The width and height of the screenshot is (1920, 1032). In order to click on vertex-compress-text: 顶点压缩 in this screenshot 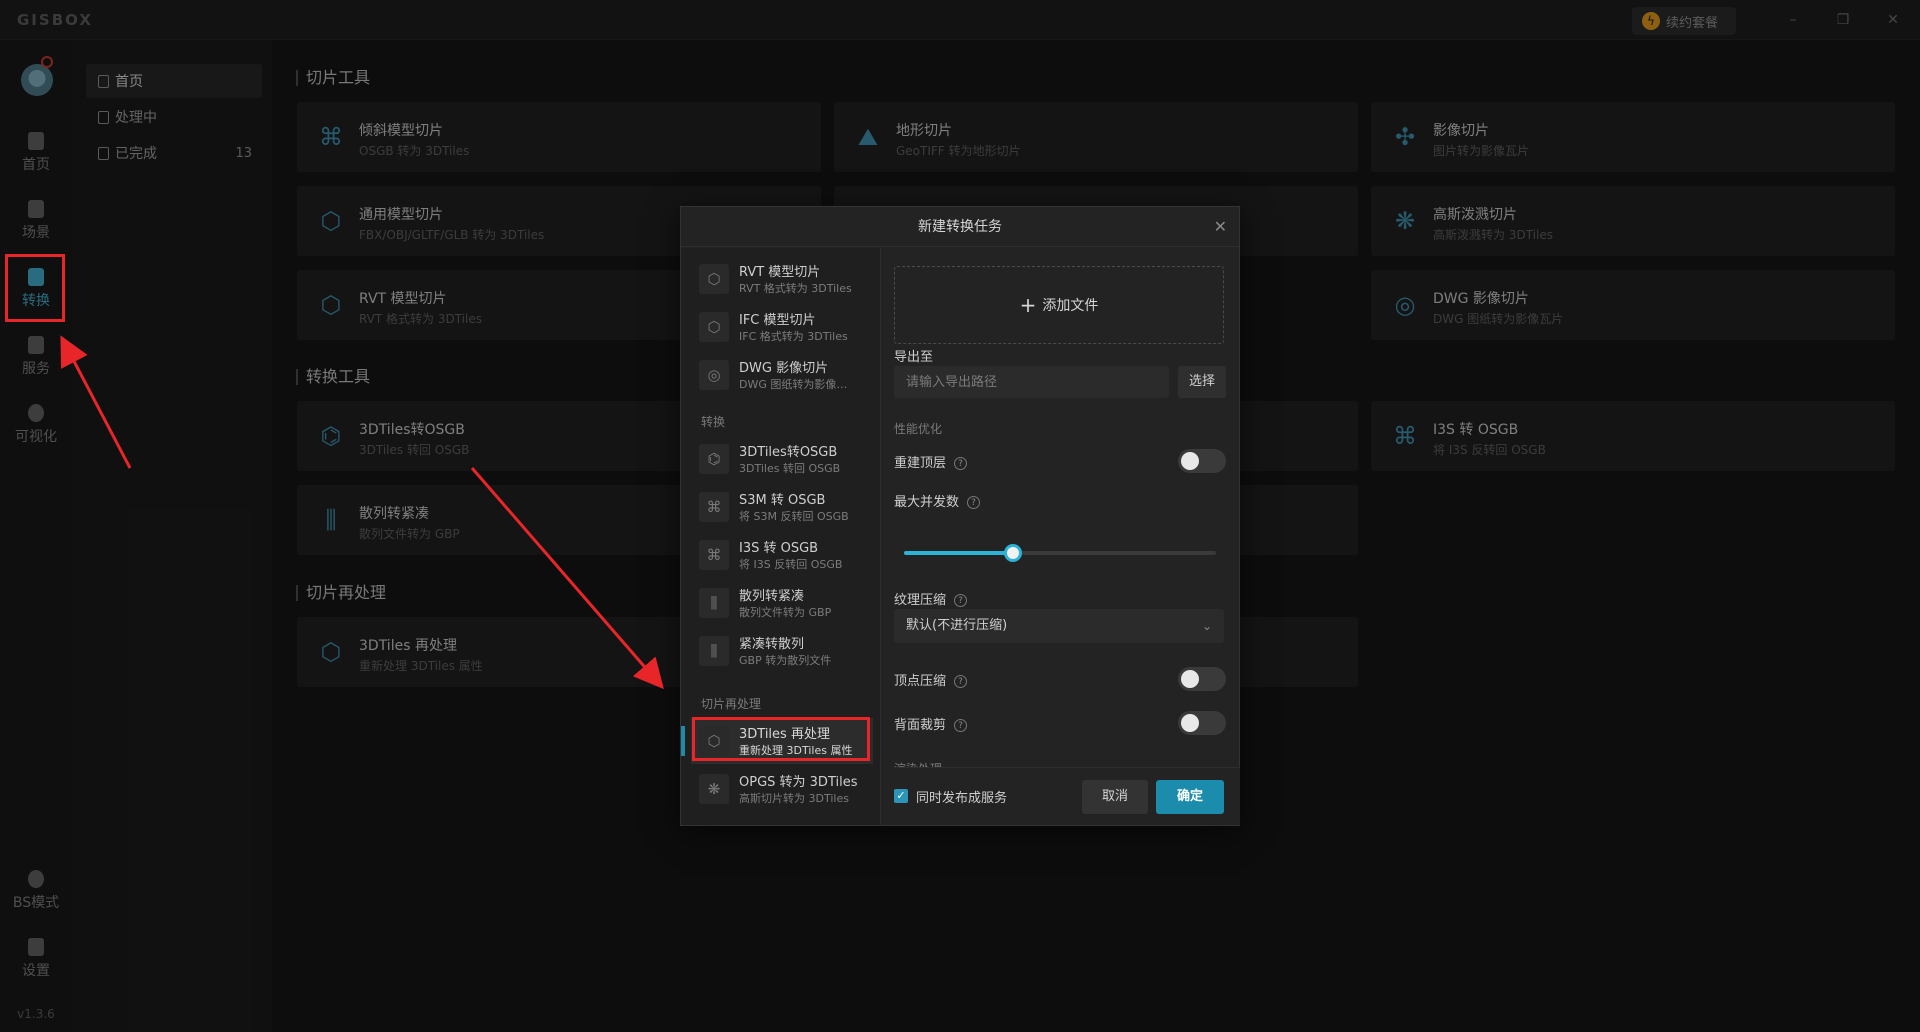, I will do `click(920, 681)`.